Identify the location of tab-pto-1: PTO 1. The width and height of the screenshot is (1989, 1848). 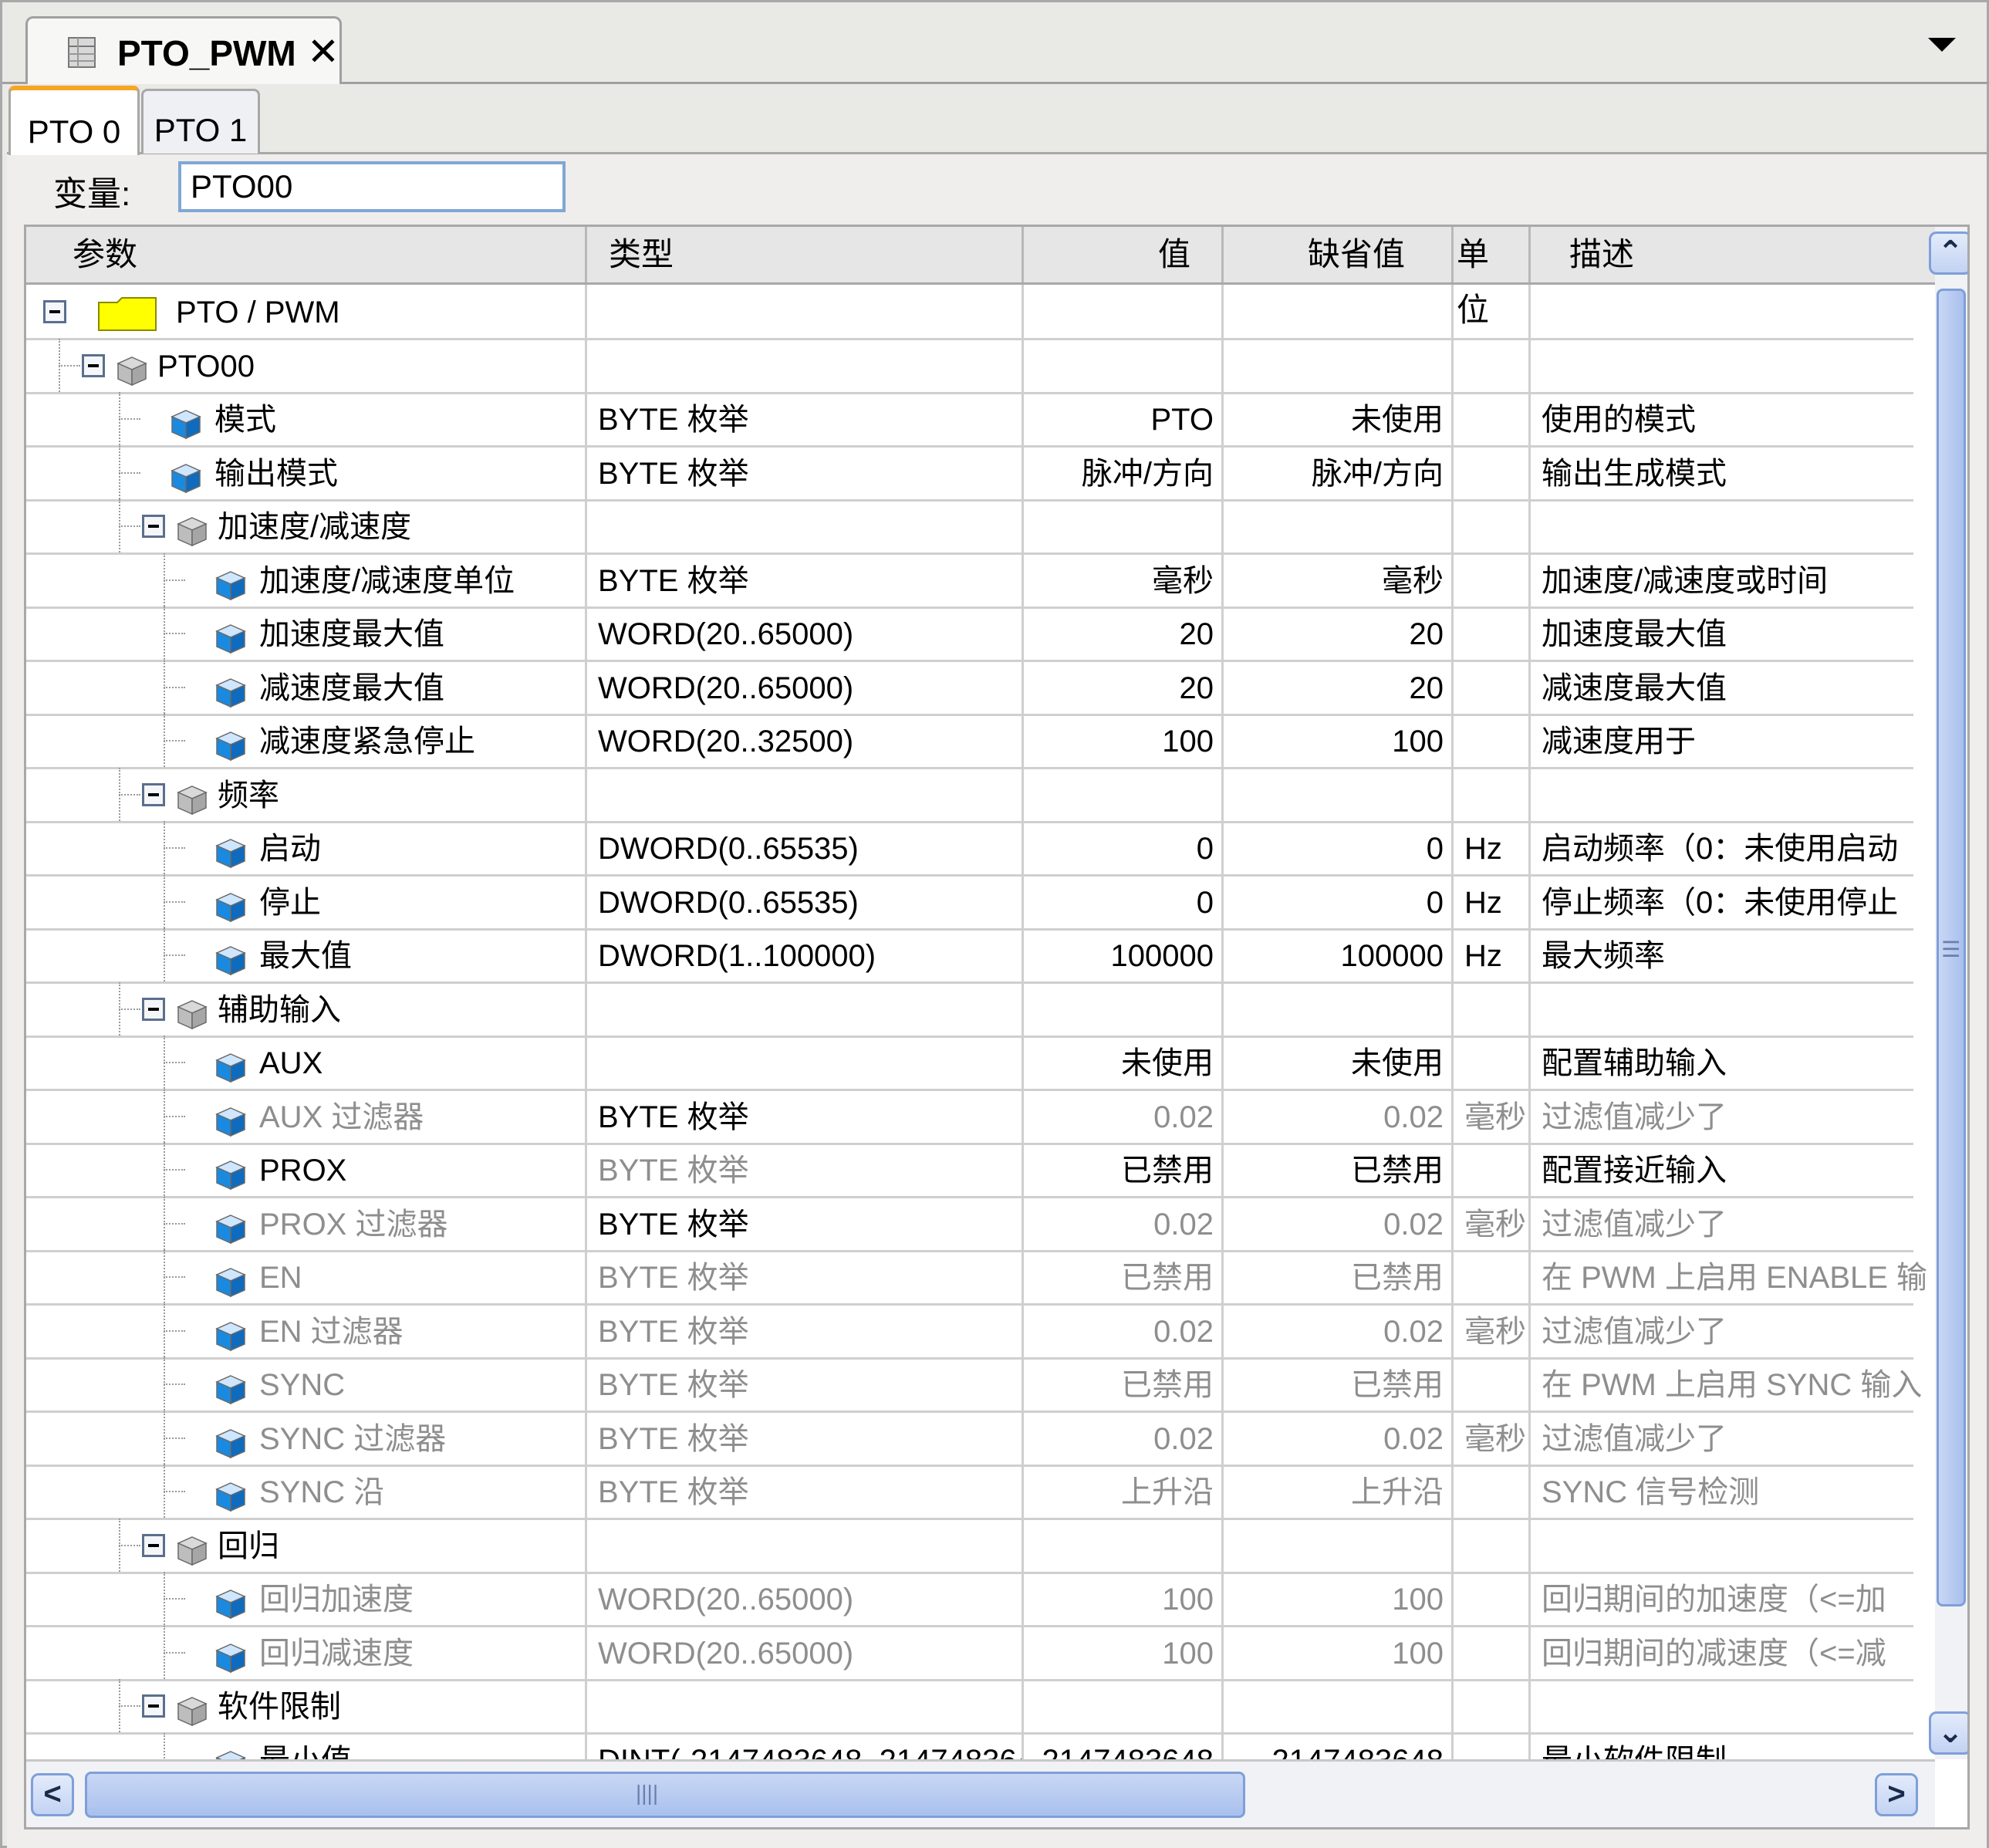
(200, 121).